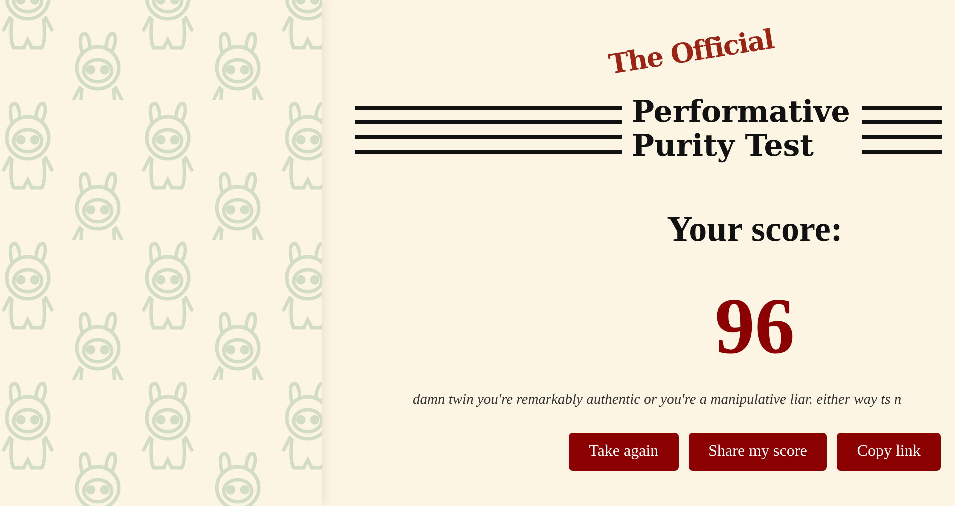  Describe the element at coordinates (755, 229) in the screenshot. I see `score-heading: Your score:` at that location.